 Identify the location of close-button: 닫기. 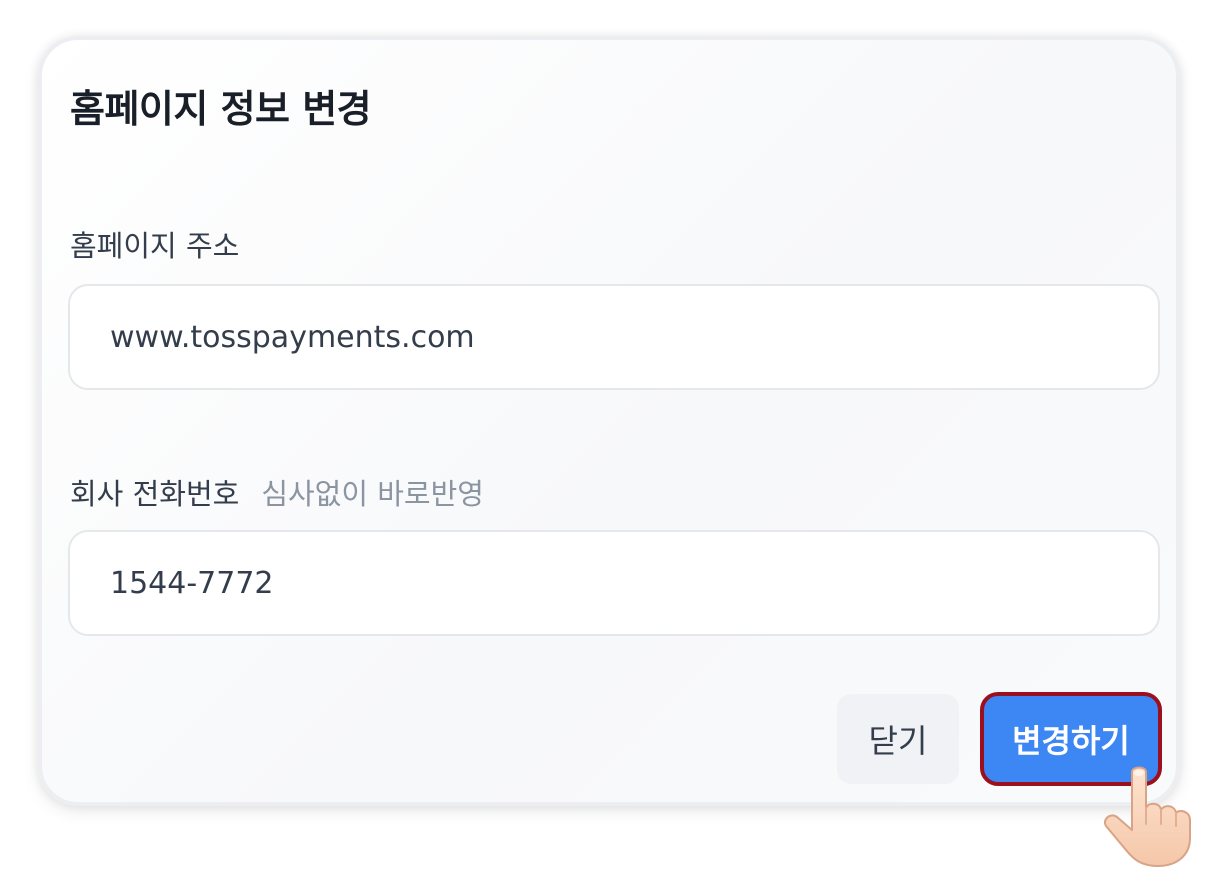
(898, 739).